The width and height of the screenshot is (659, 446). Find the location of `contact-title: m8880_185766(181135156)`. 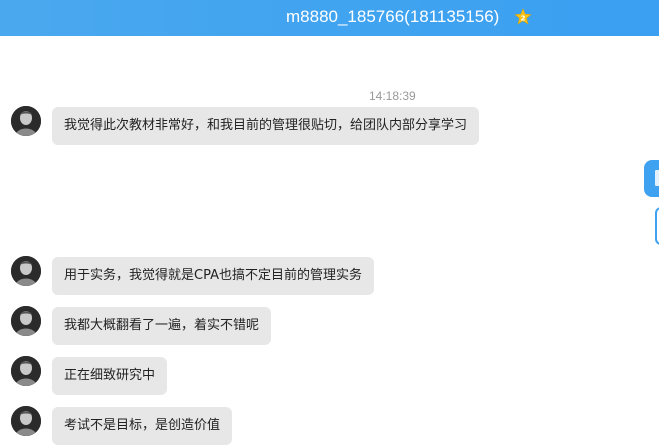

contact-title: m8880_185766(181135156) is located at coordinates (393, 16).